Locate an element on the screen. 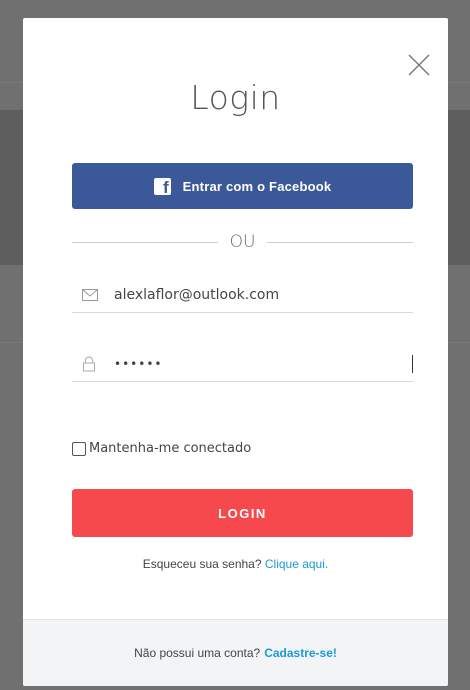  facebook-button-label: Entrar com o Facebook is located at coordinates (257, 186).